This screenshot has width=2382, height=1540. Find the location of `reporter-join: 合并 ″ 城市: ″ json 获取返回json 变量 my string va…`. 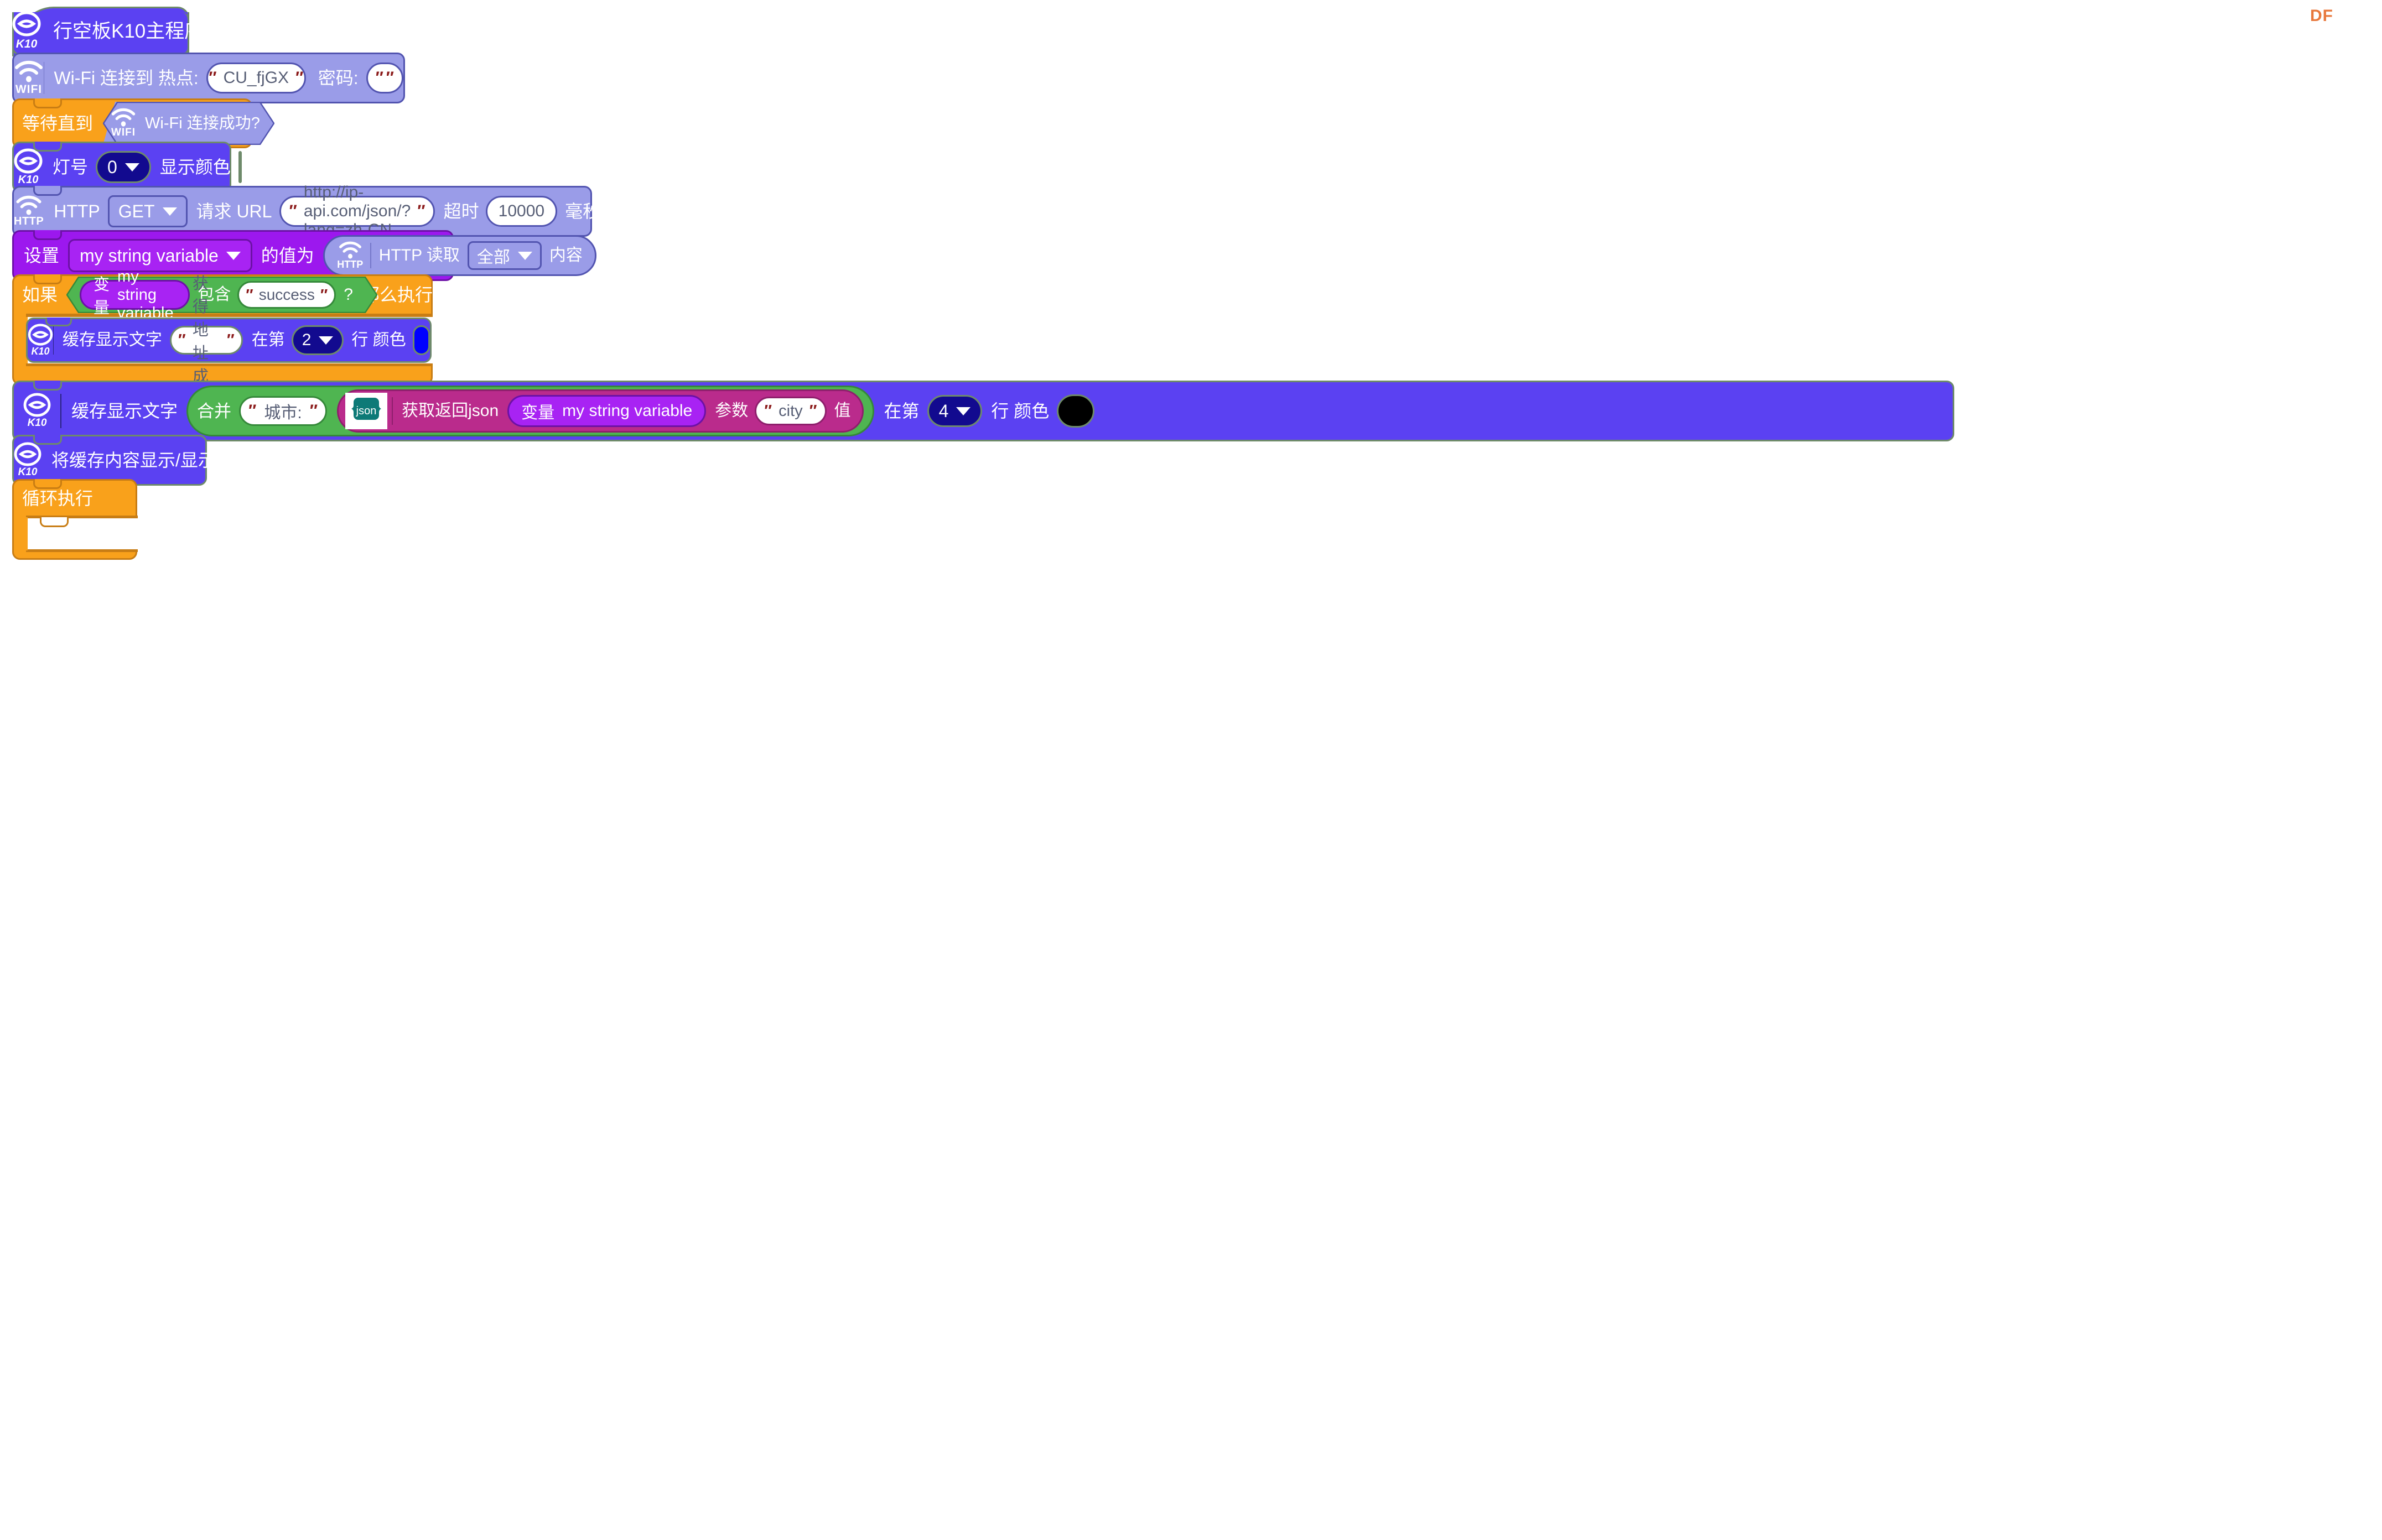

reporter-join: 合并 ″ 城市: ″ json 获取返回json 变量 my string va… is located at coordinates (530, 411).